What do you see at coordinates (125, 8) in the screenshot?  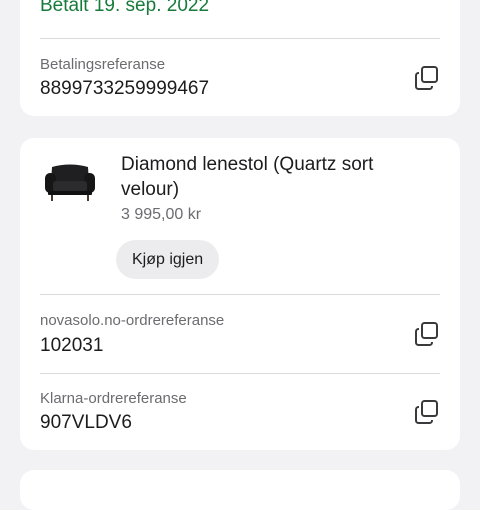 I see `paid-status: Betalt 19. sep. 2022` at bounding box center [125, 8].